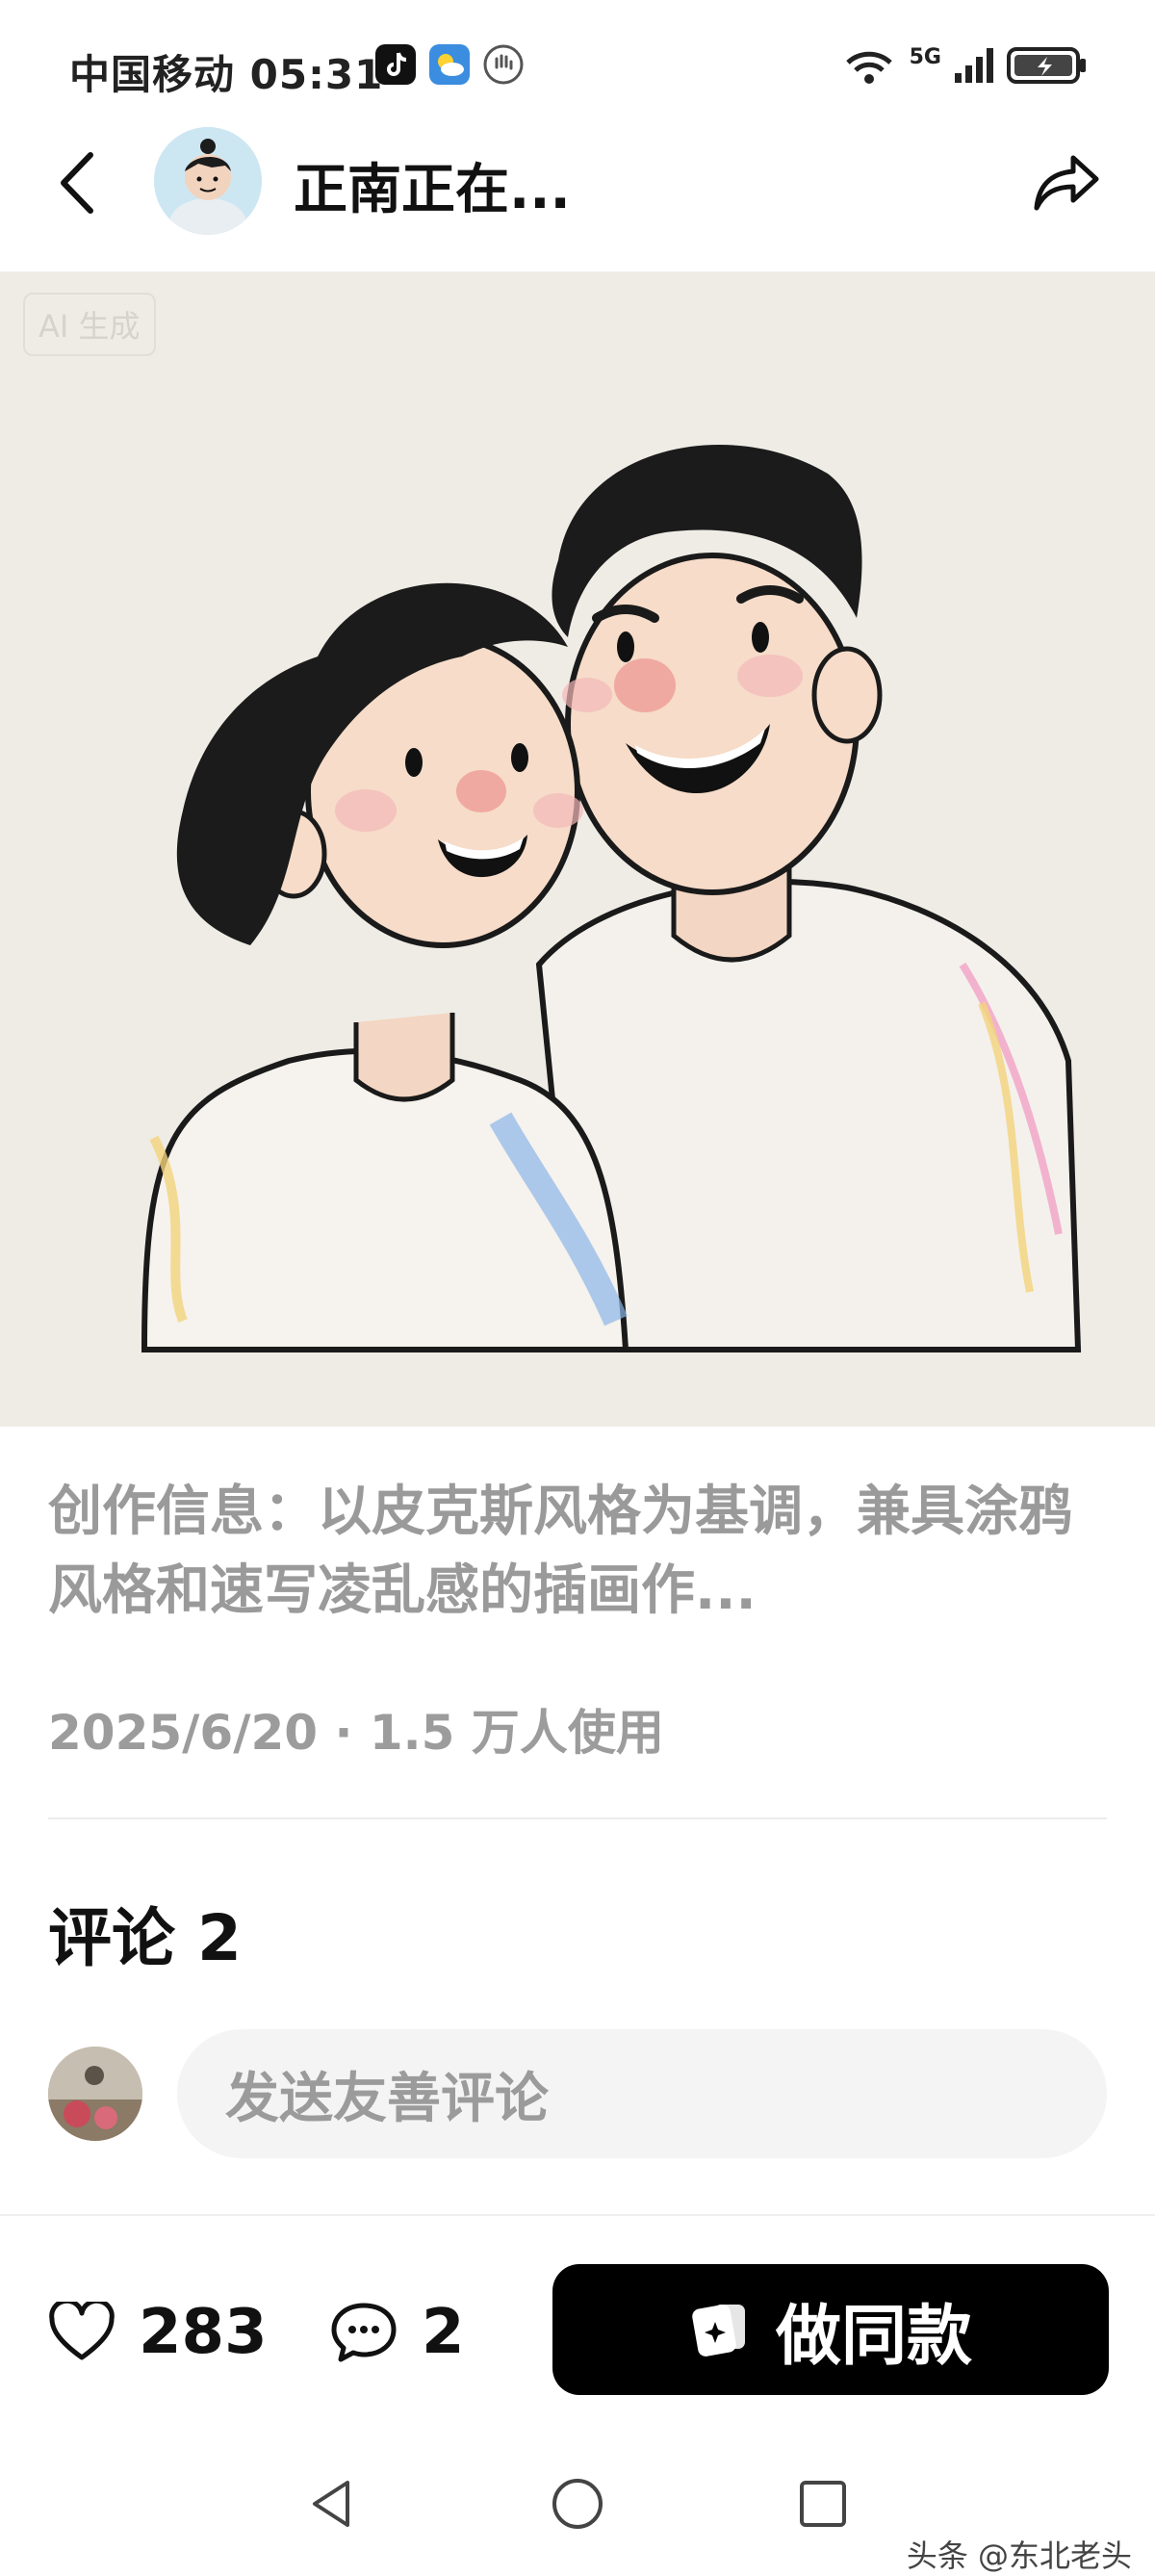 This screenshot has height=2576, width=1155. What do you see at coordinates (642, 2093) in the screenshot?
I see `comment-input: 发送友善评论` at bounding box center [642, 2093].